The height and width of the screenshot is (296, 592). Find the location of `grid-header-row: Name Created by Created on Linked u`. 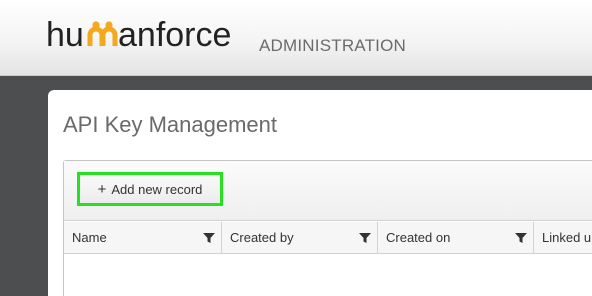

grid-header-row: Name Created by Created on Linked u is located at coordinates (328, 238).